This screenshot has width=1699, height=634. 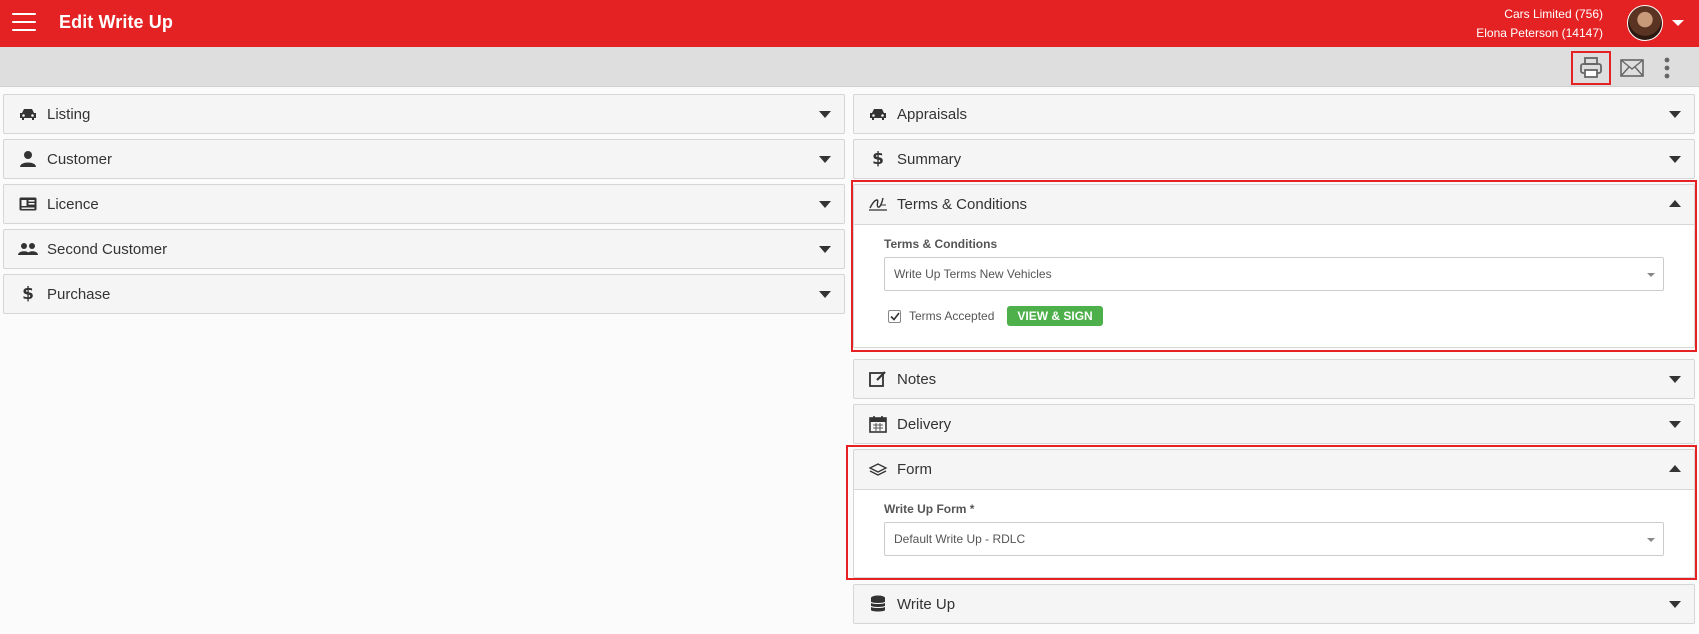 I want to click on more-vertical-icon, so click(x=1667, y=68).